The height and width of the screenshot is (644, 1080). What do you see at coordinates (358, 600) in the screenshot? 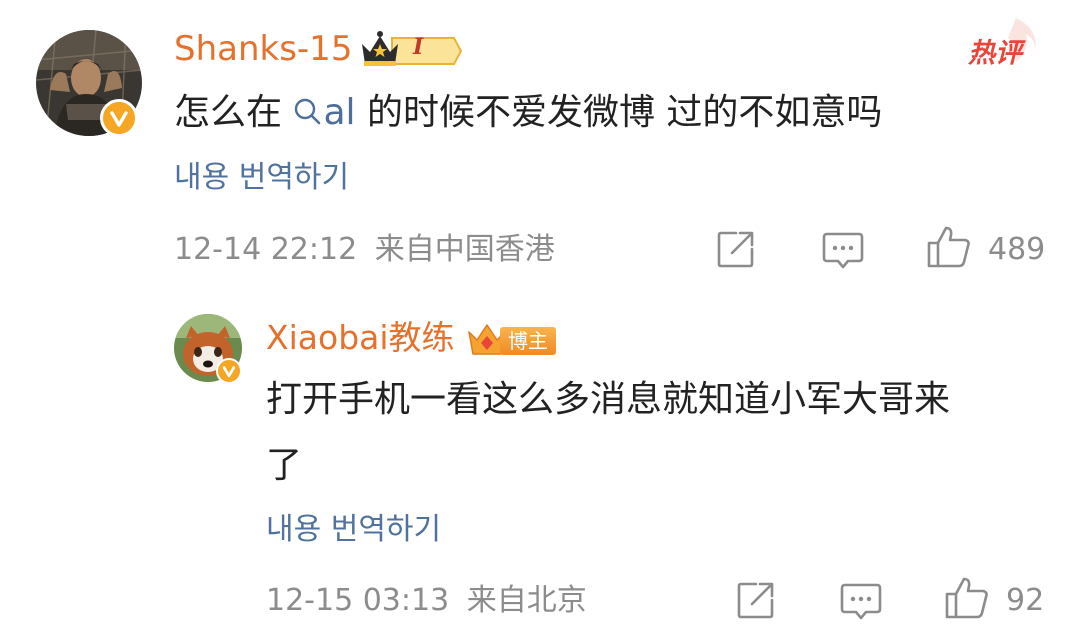
I see `reply-timestamp: 12-15 03:13` at bounding box center [358, 600].